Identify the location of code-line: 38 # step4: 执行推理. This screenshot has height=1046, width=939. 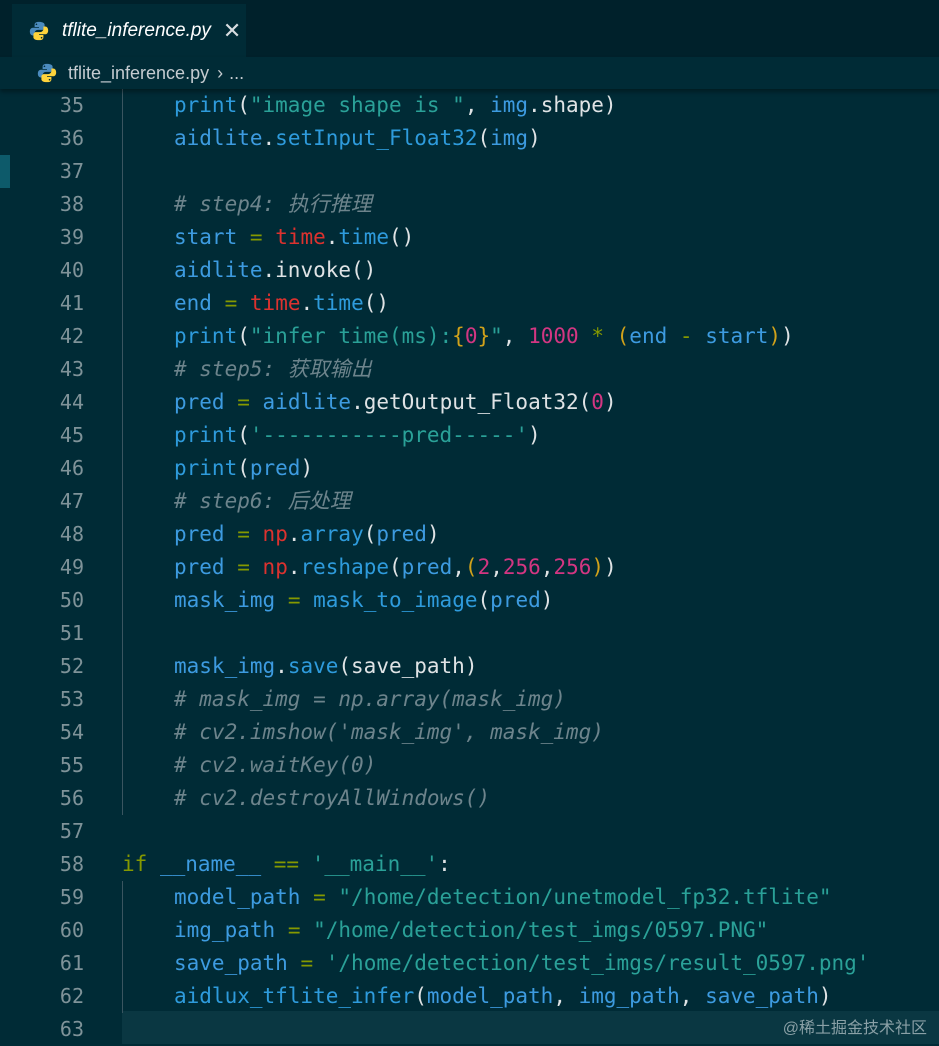
(469, 204).